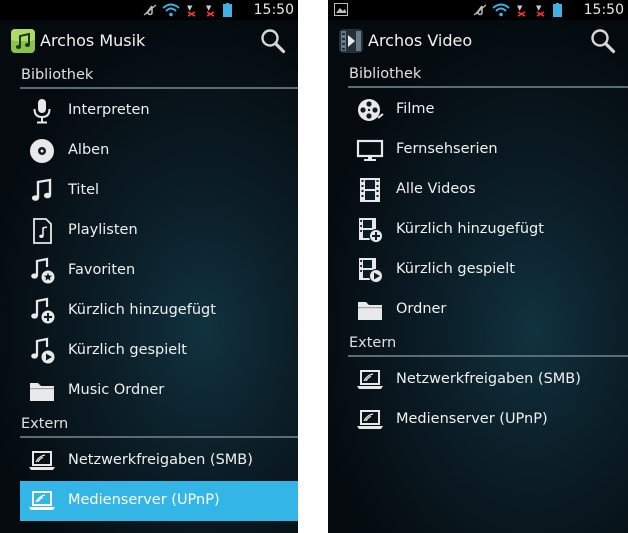  Describe the element at coordinates (42, 231) in the screenshot. I see `playlist-file-icon` at that location.